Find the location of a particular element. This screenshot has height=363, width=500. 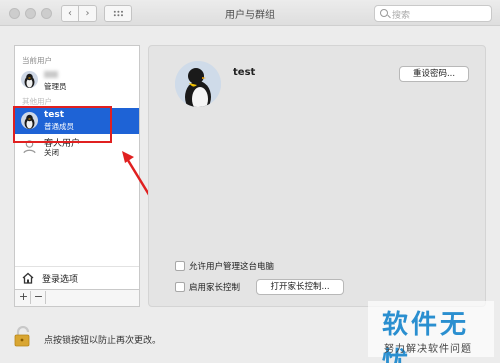

watermark: 软件无忧 努力解决软件问题 is located at coordinates (431, 332).